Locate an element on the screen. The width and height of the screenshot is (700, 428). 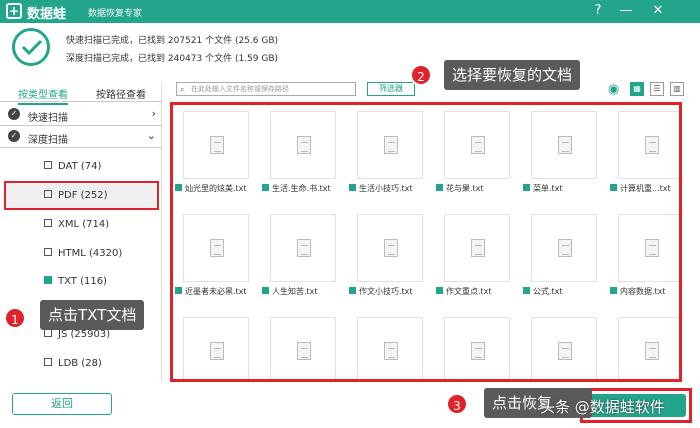
file-type-item: HTML (4320) is located at coordinates (83, 253).